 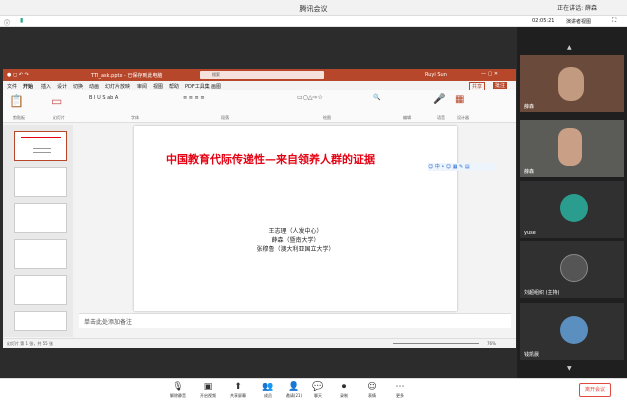 What do you see at coordinates (569, 47) in the screenshot?
I see `collapse-up-icon: ▲` at bounding box center [569, 47].